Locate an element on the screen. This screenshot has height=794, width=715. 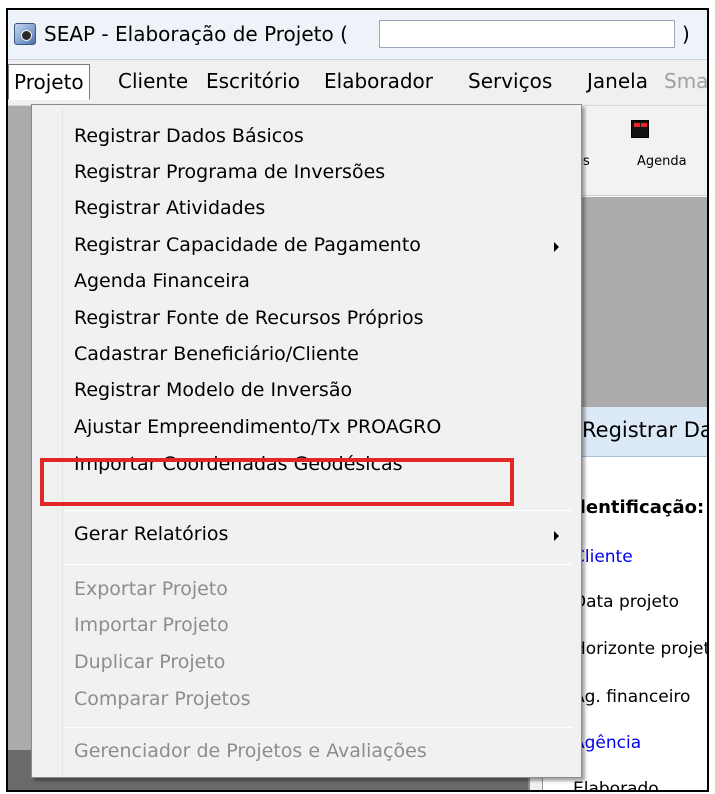
menu-item-agenda-financeira: Agenda Financeira is located at coordinates (162, 281).